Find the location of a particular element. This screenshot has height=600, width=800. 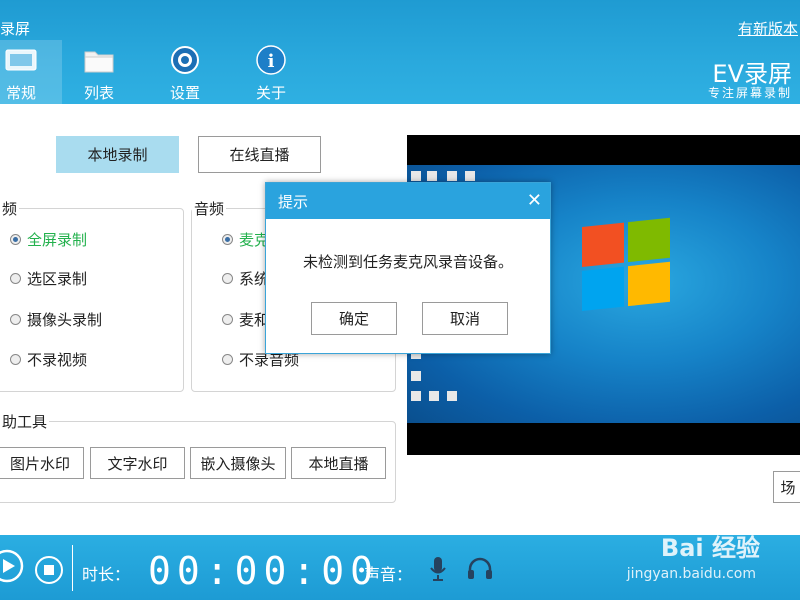

tab-general: 常规 is located at coordinates (31, 72).